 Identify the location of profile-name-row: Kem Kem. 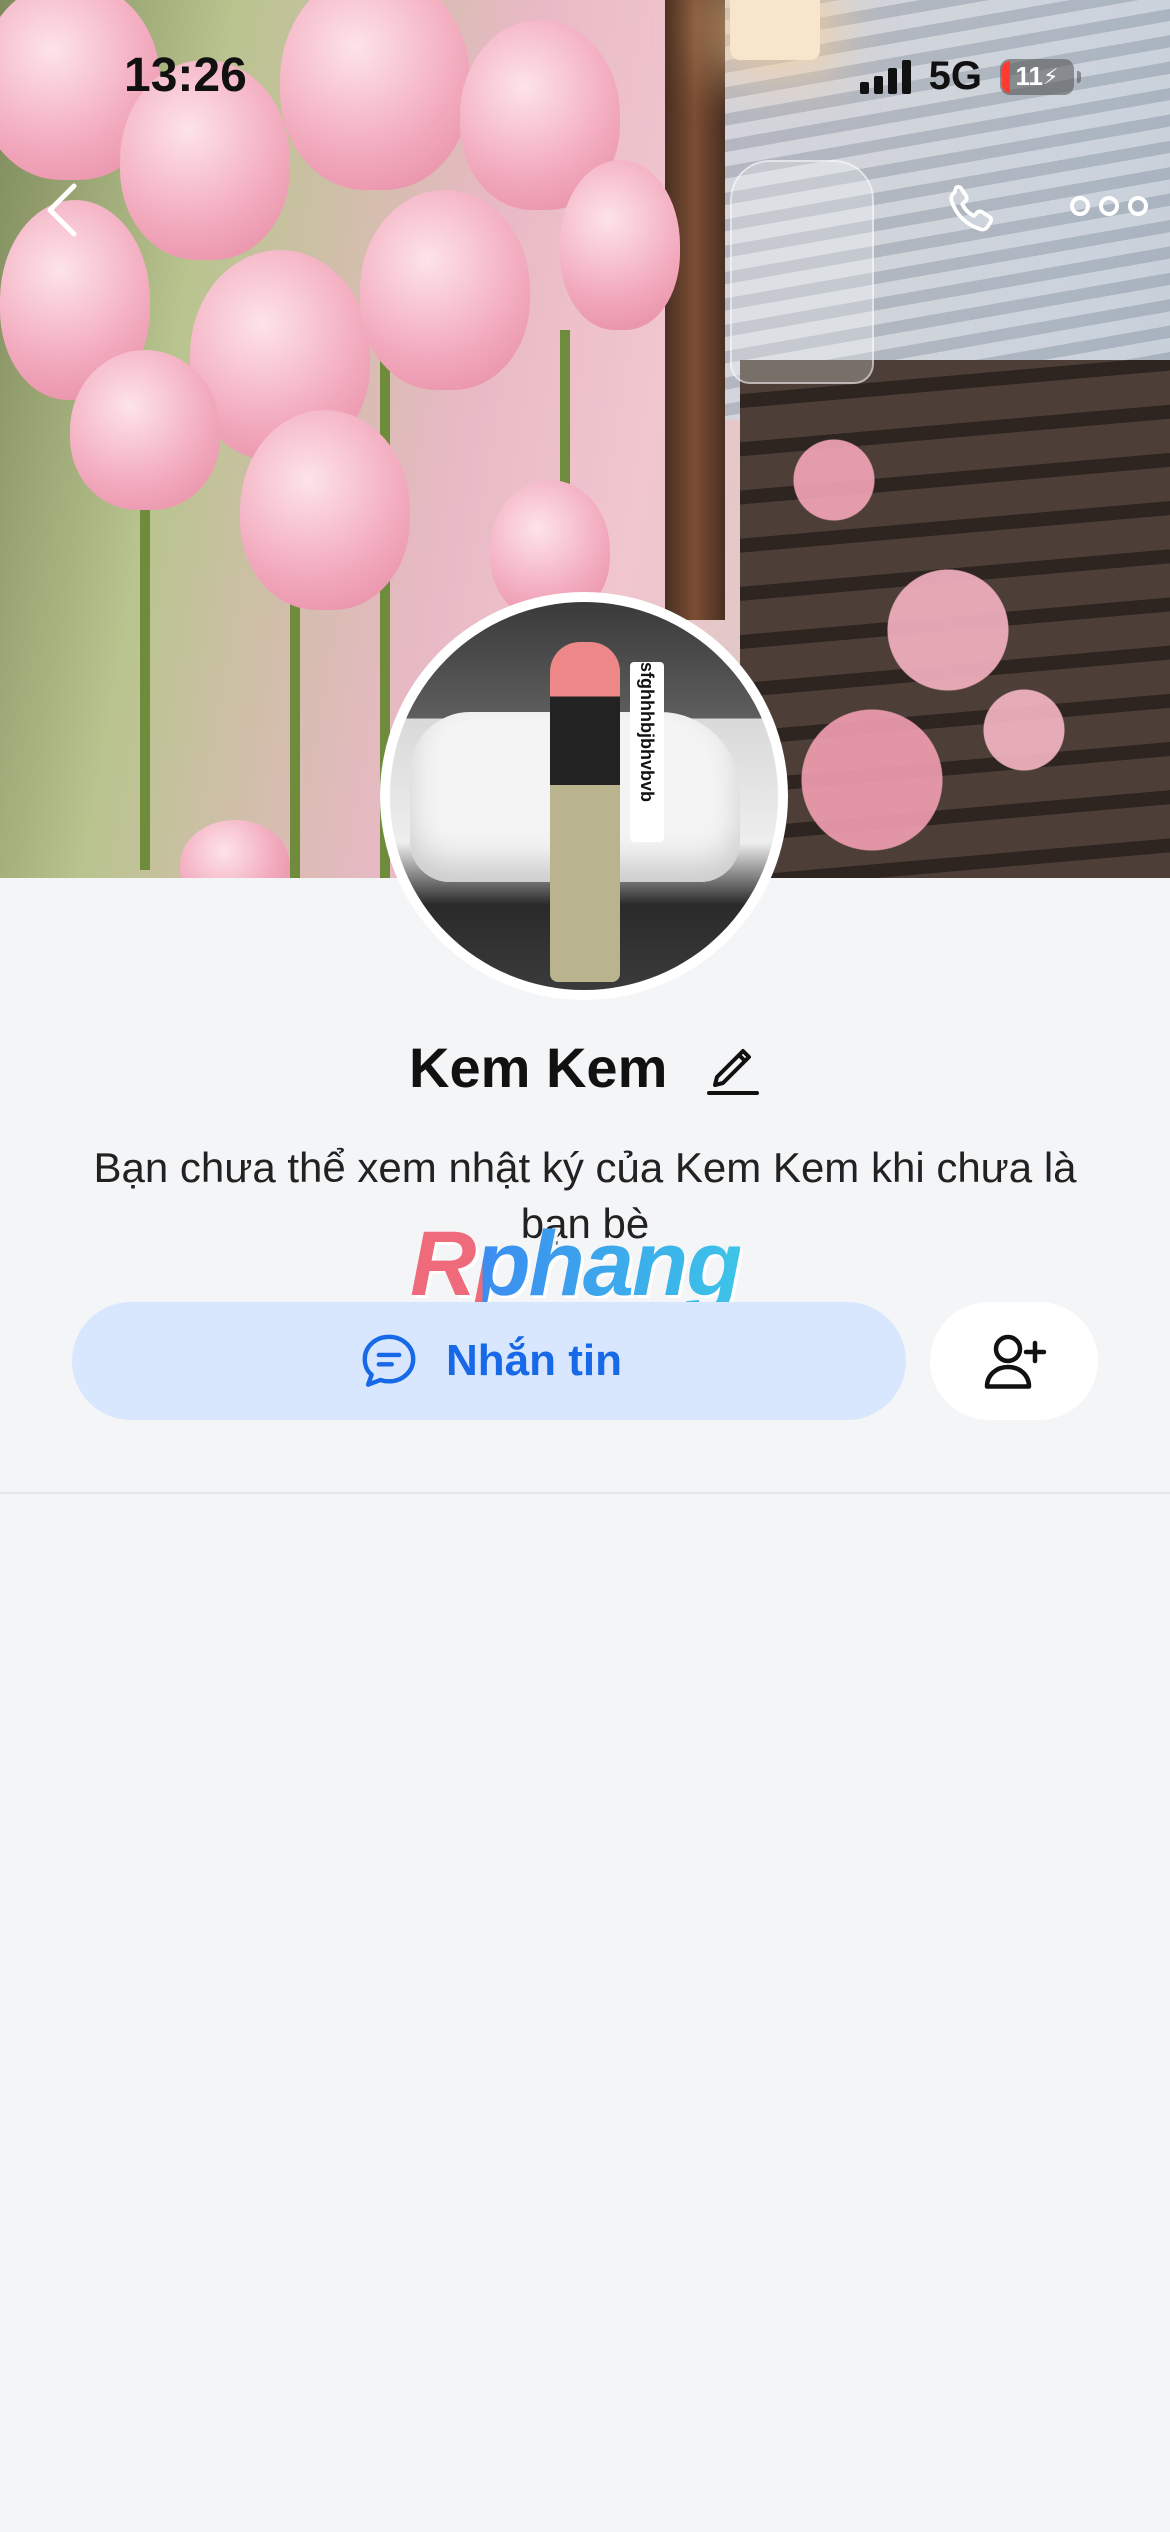
(585, 1065).